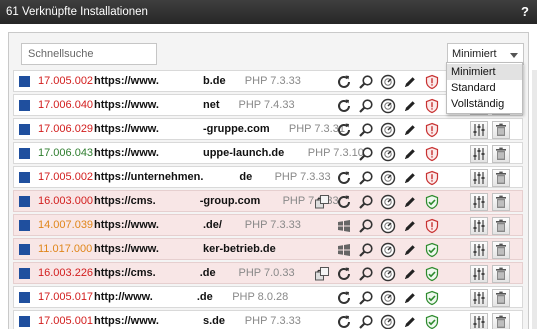  Describe the element at coordinates (534, 199) in the screenshot. I see `list-scrollbar` at that location.